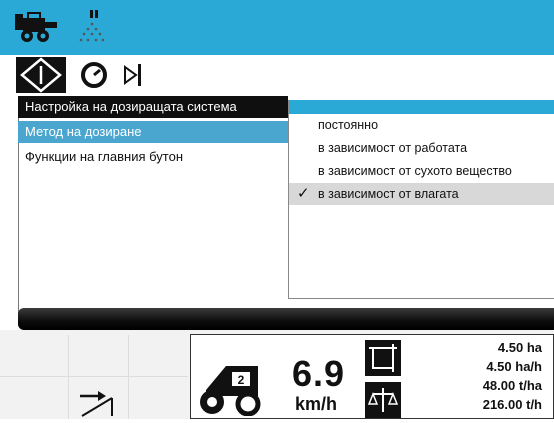  What do you see at coordinates (153, 157) in the screenshot?
I see `menu-item-main-button-functions: Функции на главния бутон` at bounding box center [153, 157].